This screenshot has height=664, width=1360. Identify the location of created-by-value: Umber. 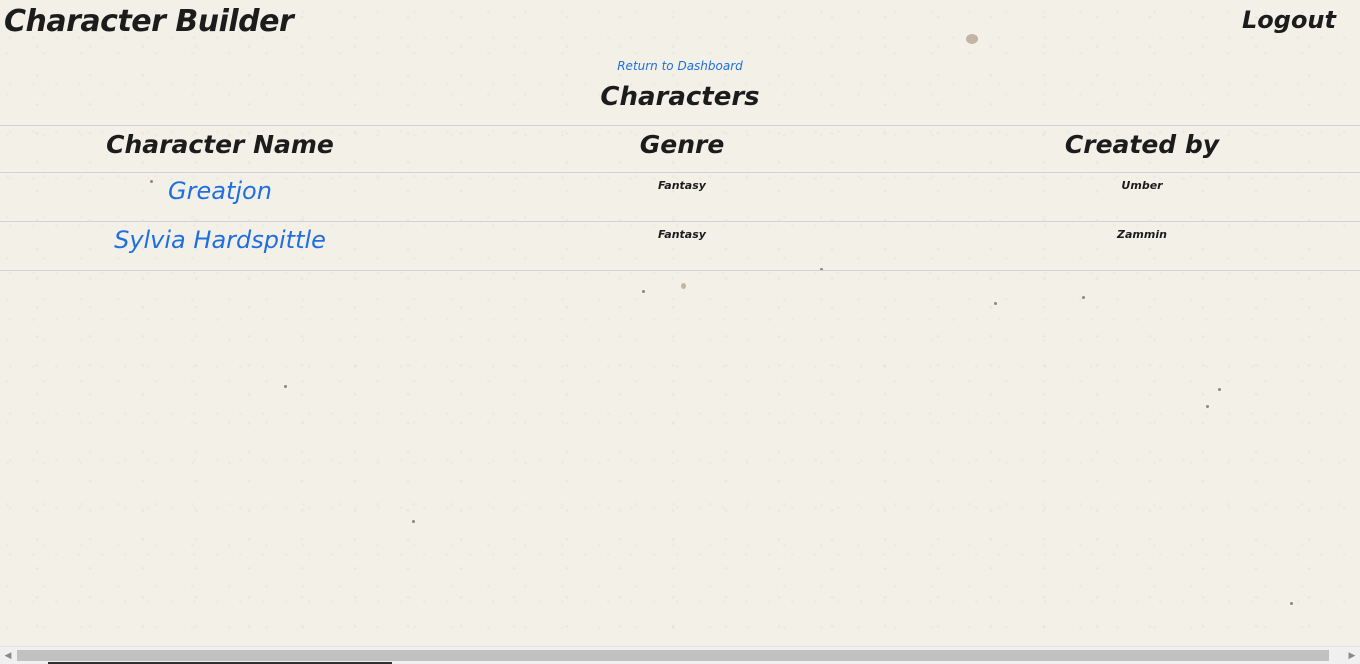
(1142, 185).